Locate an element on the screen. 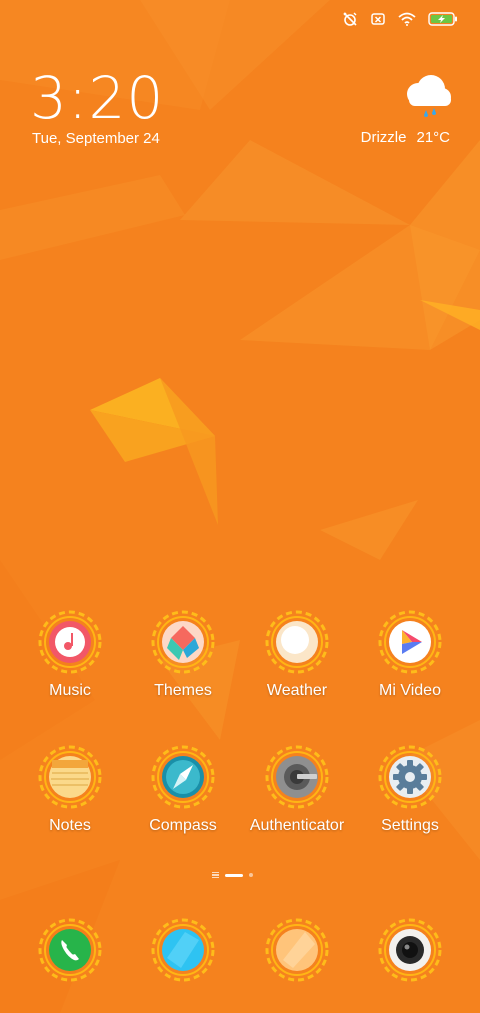  camera-icon is located at coordinates (410, 950).